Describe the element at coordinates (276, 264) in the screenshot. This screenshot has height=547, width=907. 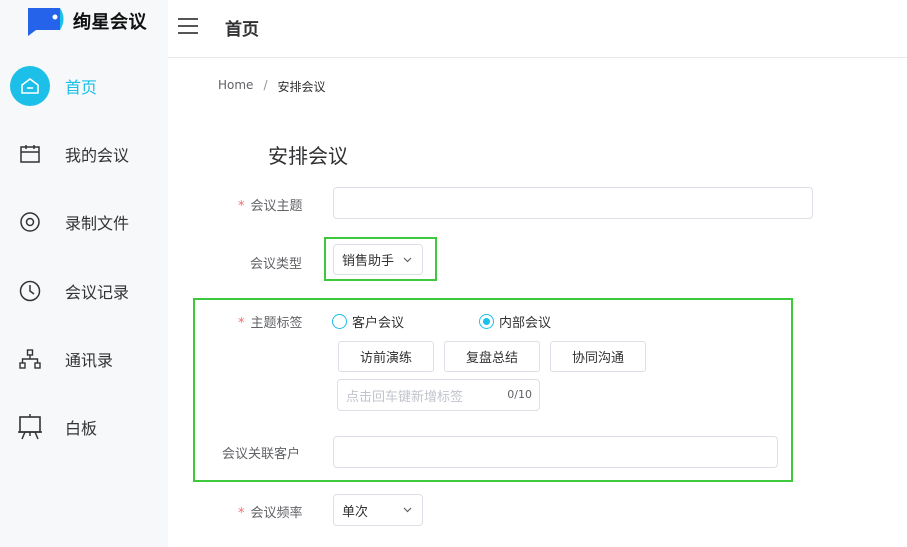
I see `type-label: 会议类型` at that location.